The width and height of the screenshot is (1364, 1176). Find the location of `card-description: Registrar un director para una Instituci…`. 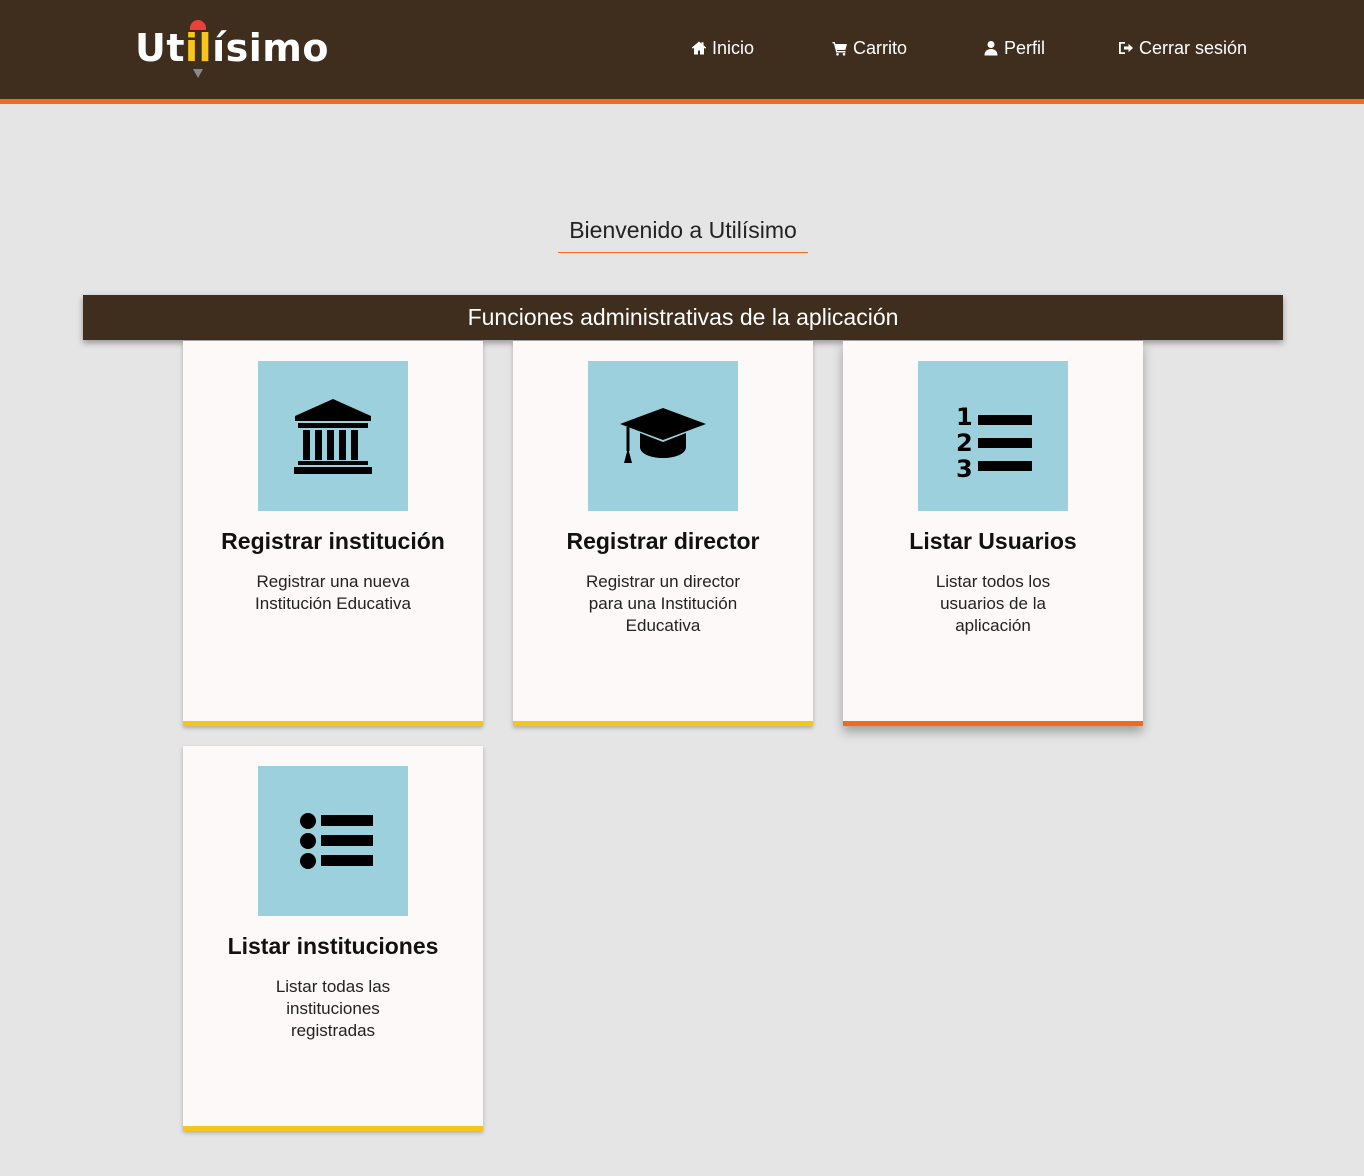

card-description: Registrar un director para una Instituci… is located at coordinates (662, 603).